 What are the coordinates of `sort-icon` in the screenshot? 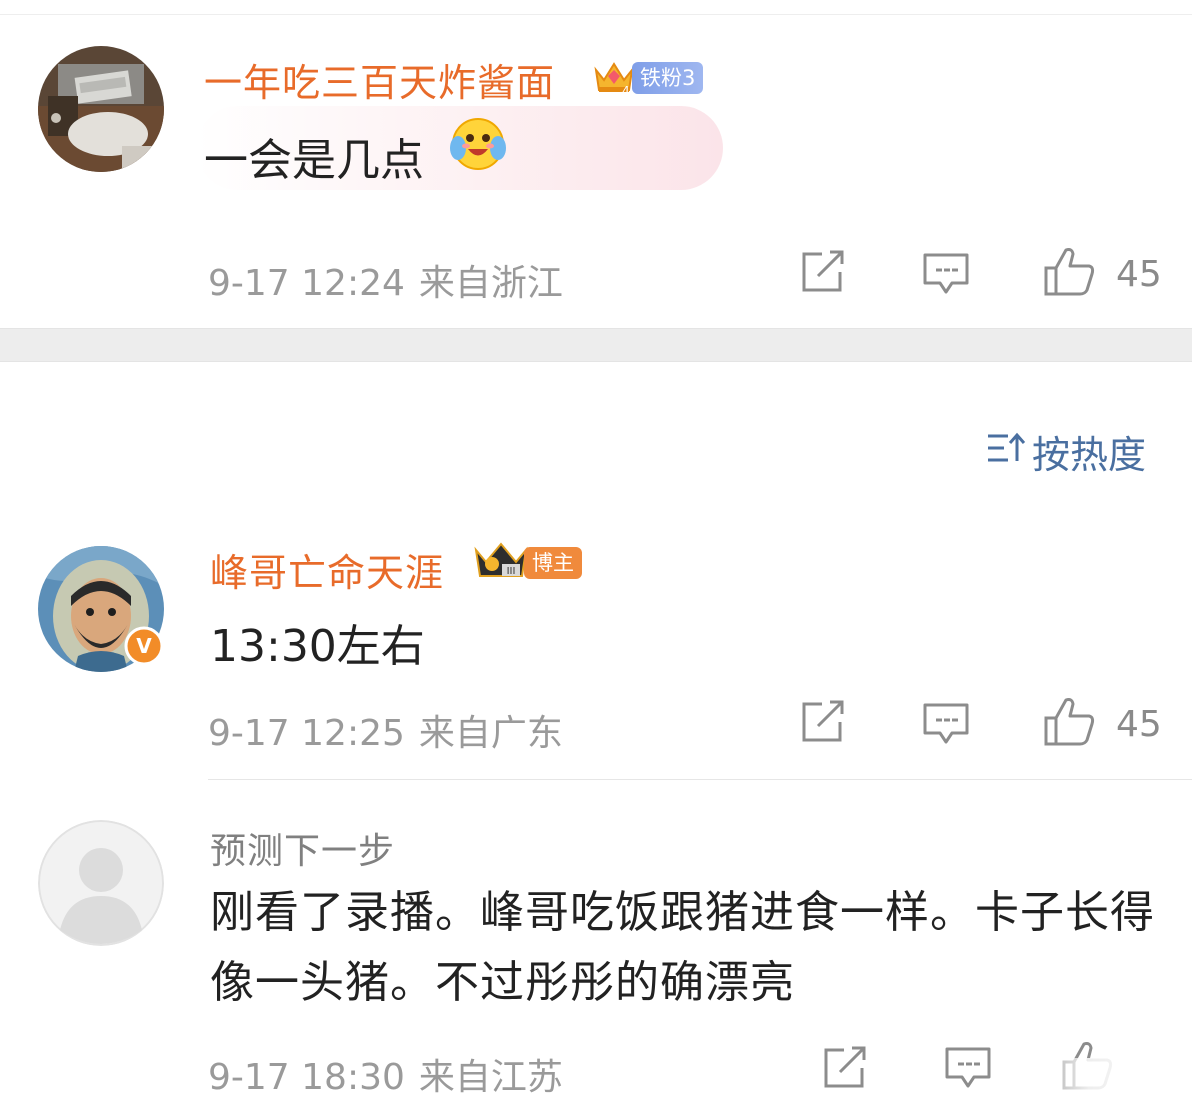 It's located at (1009, 452).